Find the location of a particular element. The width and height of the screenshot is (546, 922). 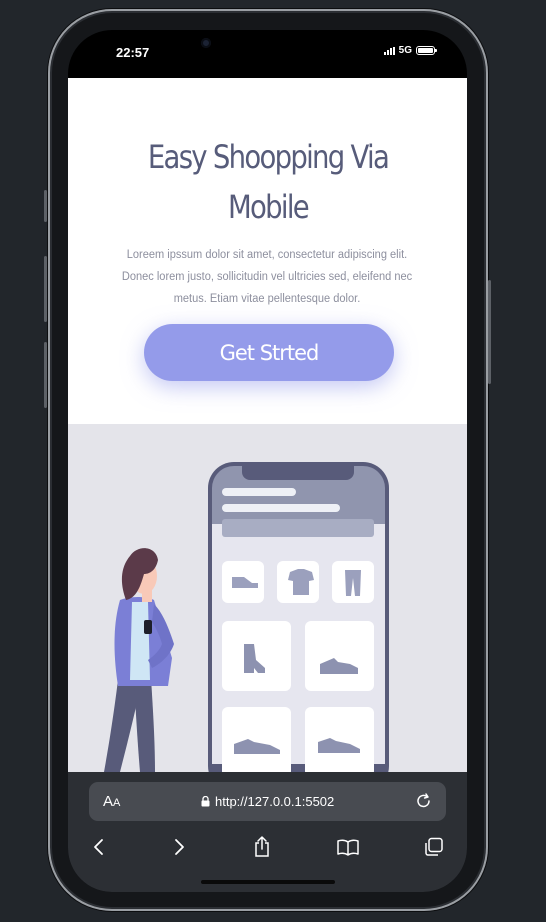

url-display: http://127.0.0.1:5502 is located at coordinates (267, 801).